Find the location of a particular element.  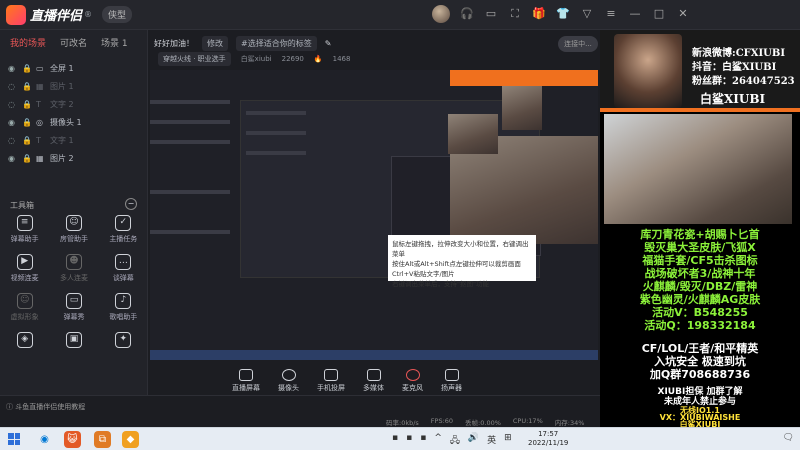

promo-line: 活动V：B548255 is located at coordinates (700, 312).